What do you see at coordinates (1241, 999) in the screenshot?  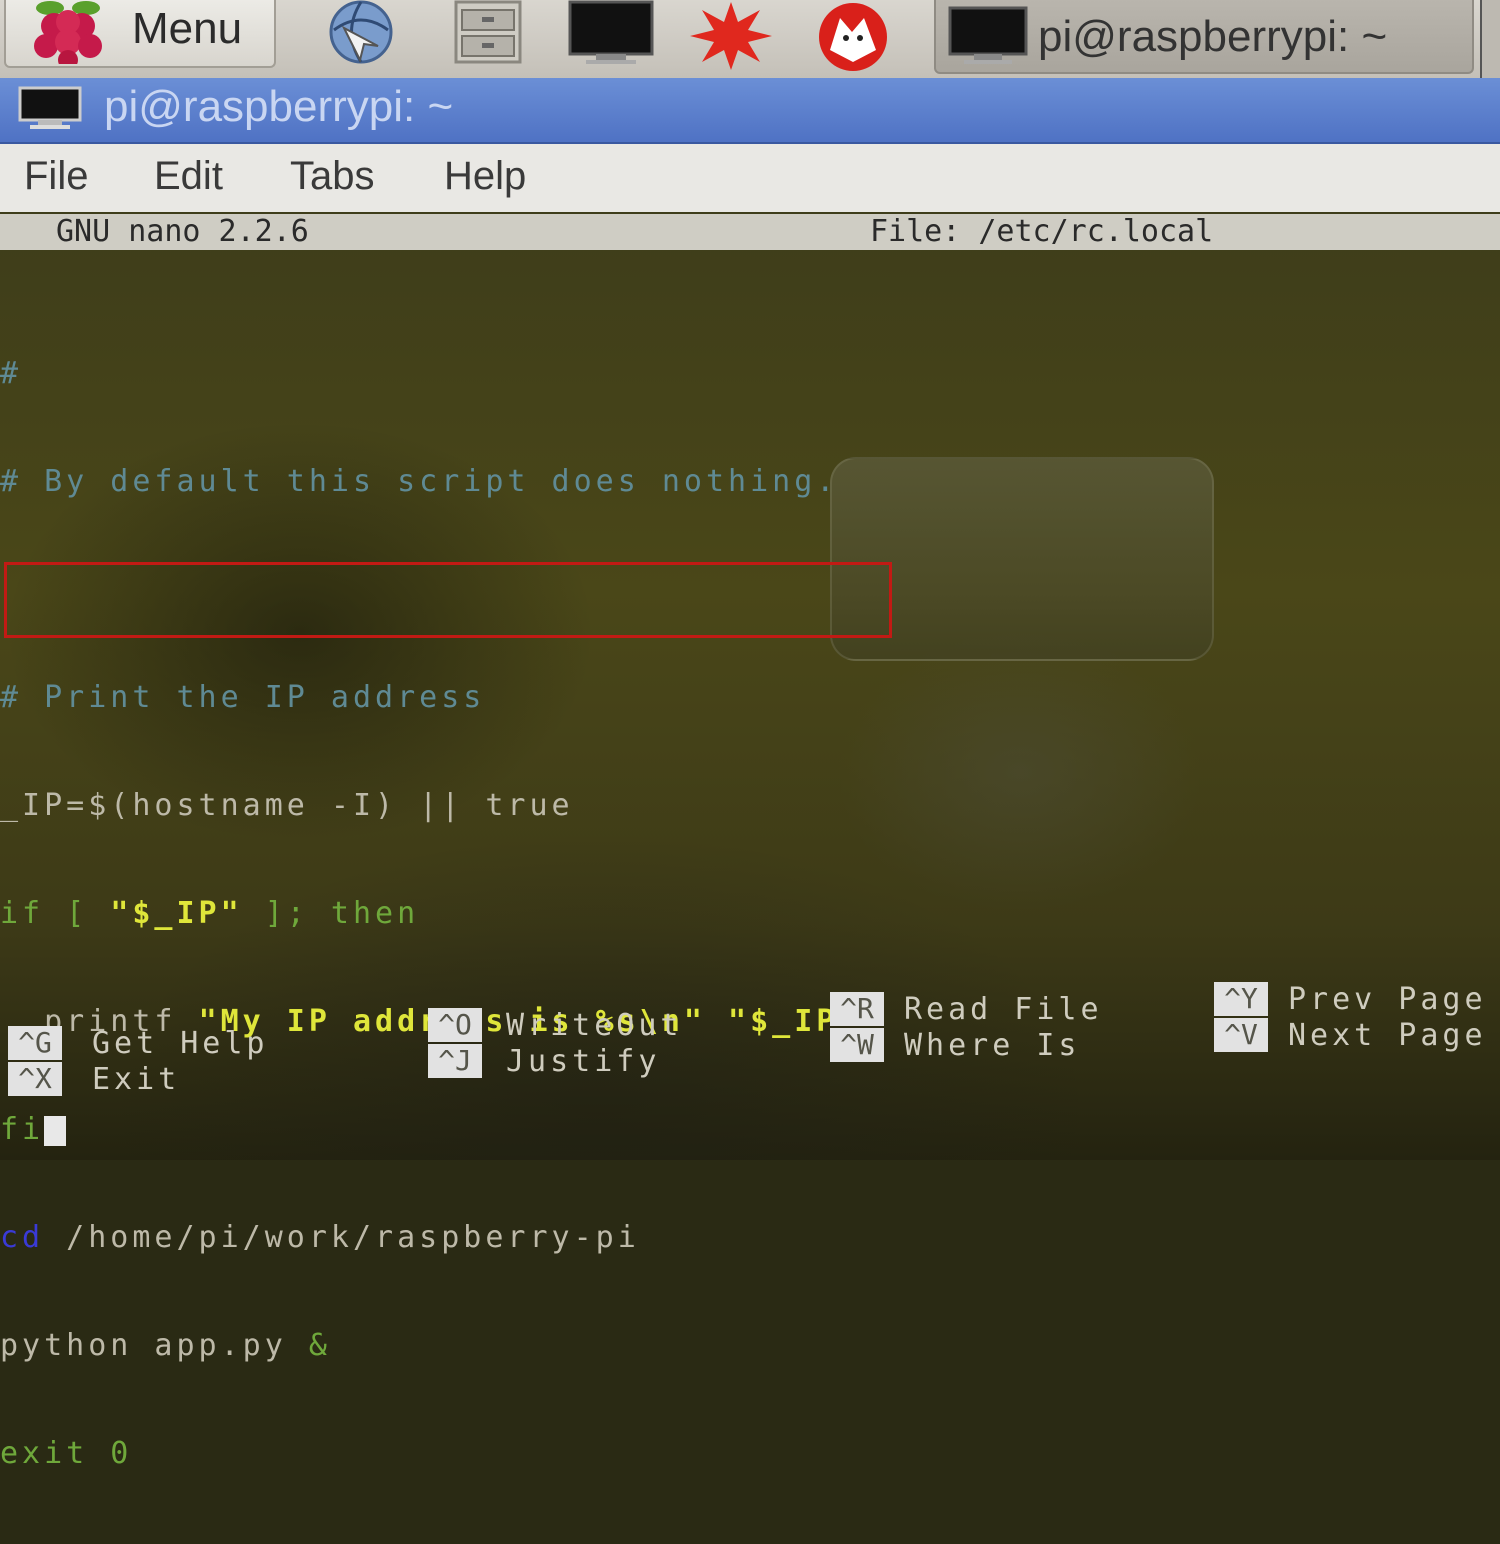 I see `shortcut-key: ^Y` at bounding box center [1241, 999].